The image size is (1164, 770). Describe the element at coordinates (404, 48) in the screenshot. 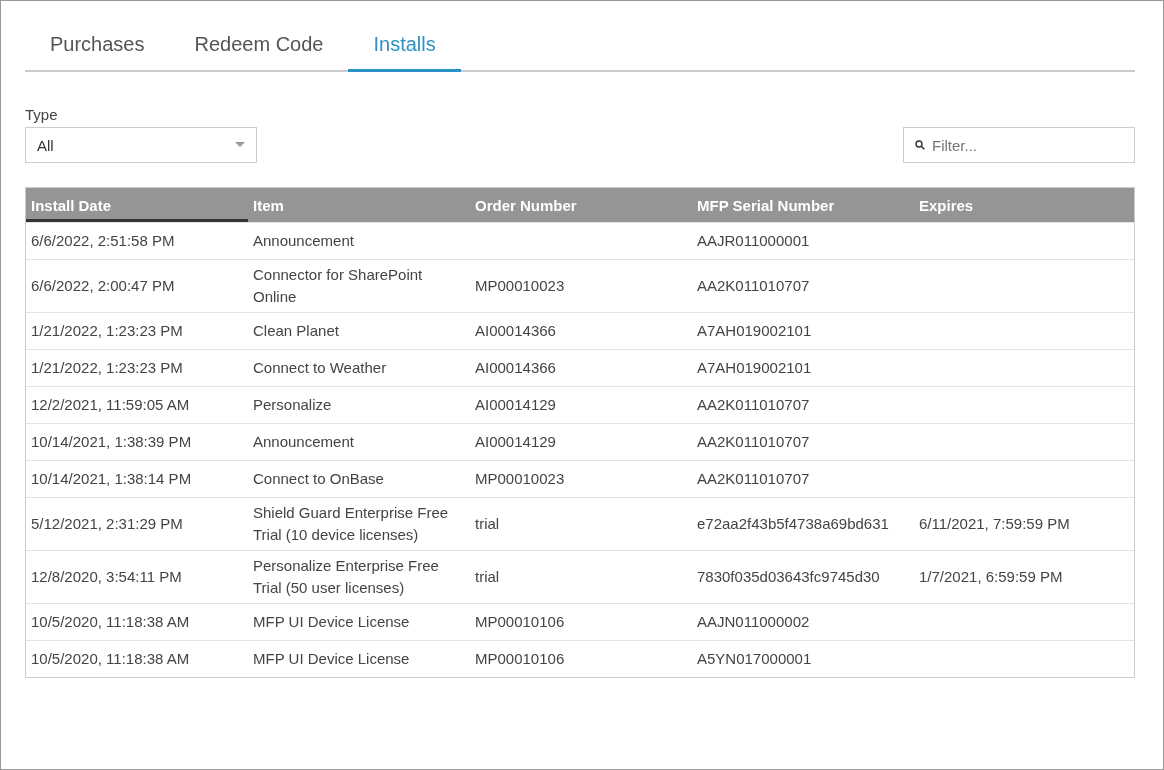

I see `tab: Installs` at that location.